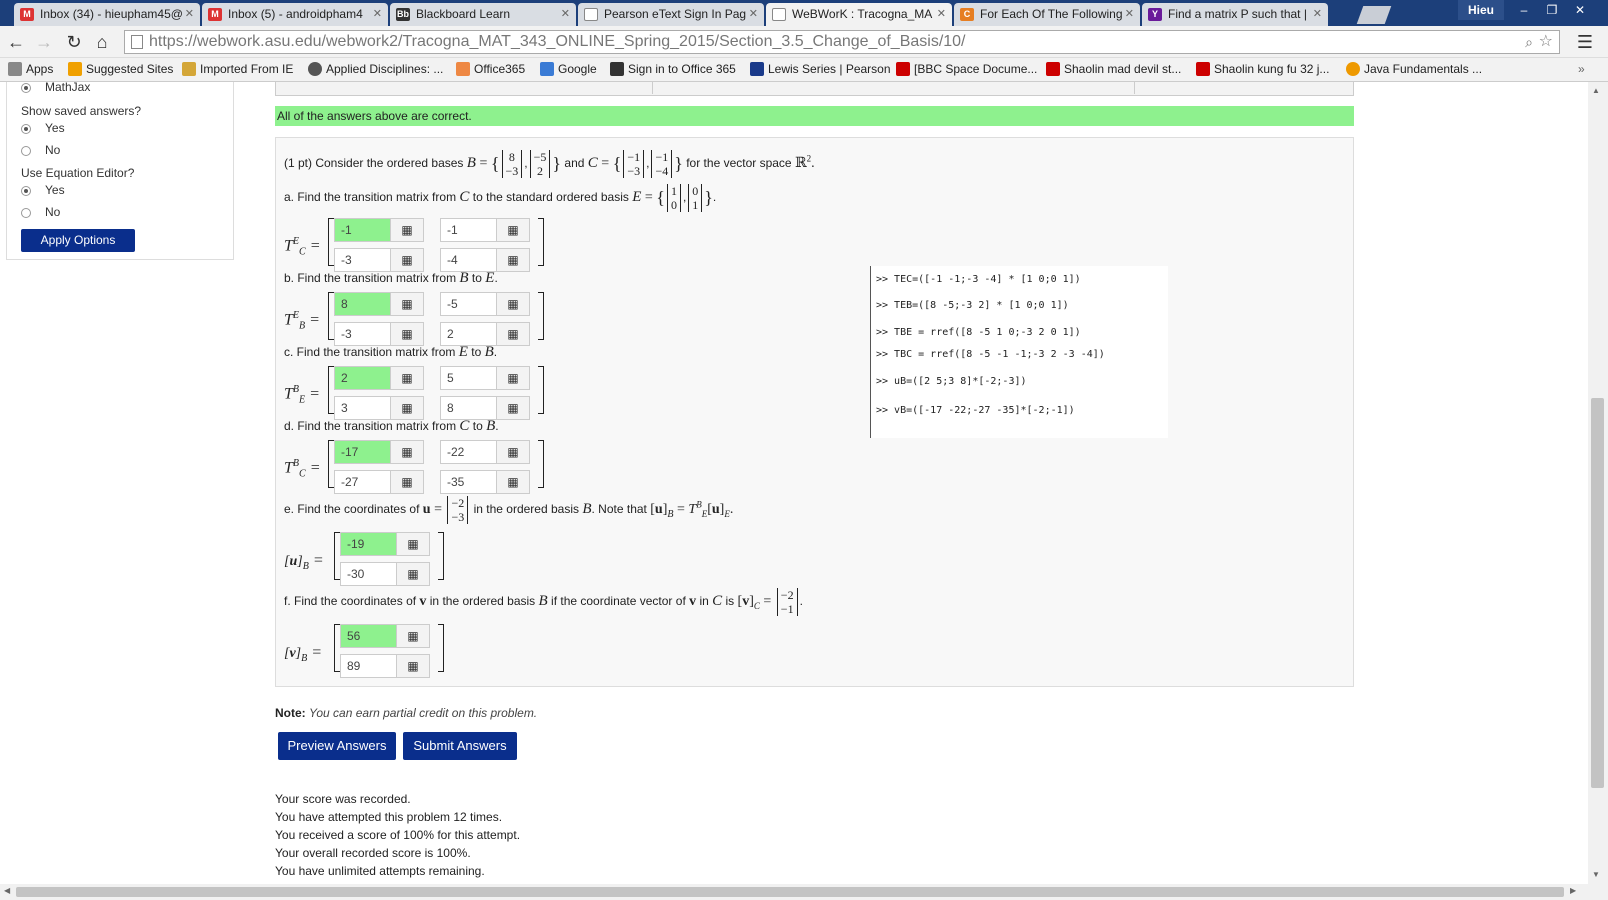 Image resolution: width=1608 pixels, height=900 pixels. What do you see at coordinates (120, 69) in the screenshot?
I see `bookmark-suggested-sites: Suggested Sites` at bounding box center [120, 69].